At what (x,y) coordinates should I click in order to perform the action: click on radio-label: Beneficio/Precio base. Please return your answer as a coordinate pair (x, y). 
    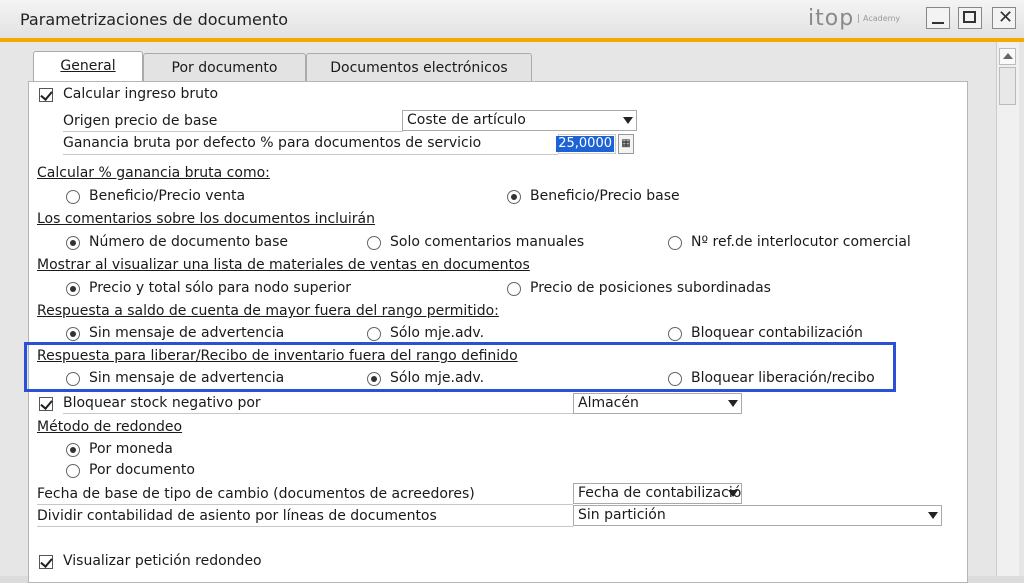
    Looking at the image, I should click on (605, 196).